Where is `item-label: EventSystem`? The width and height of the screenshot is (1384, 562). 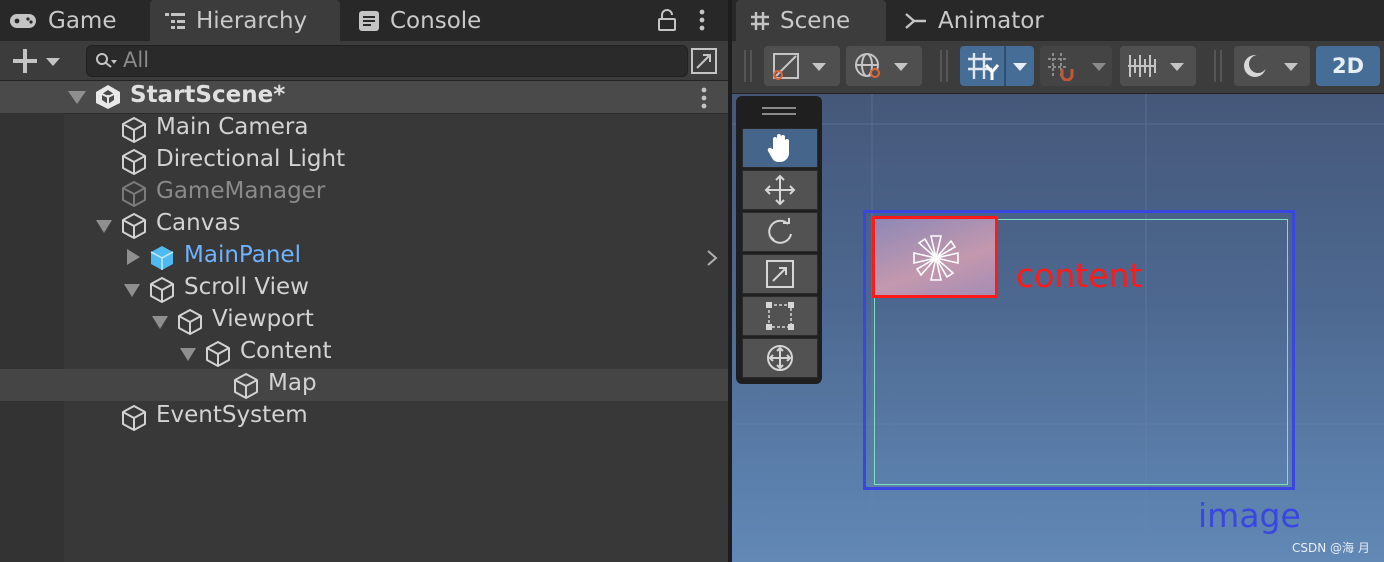
item-label: EventSystem is located at coordinates (232, 415).